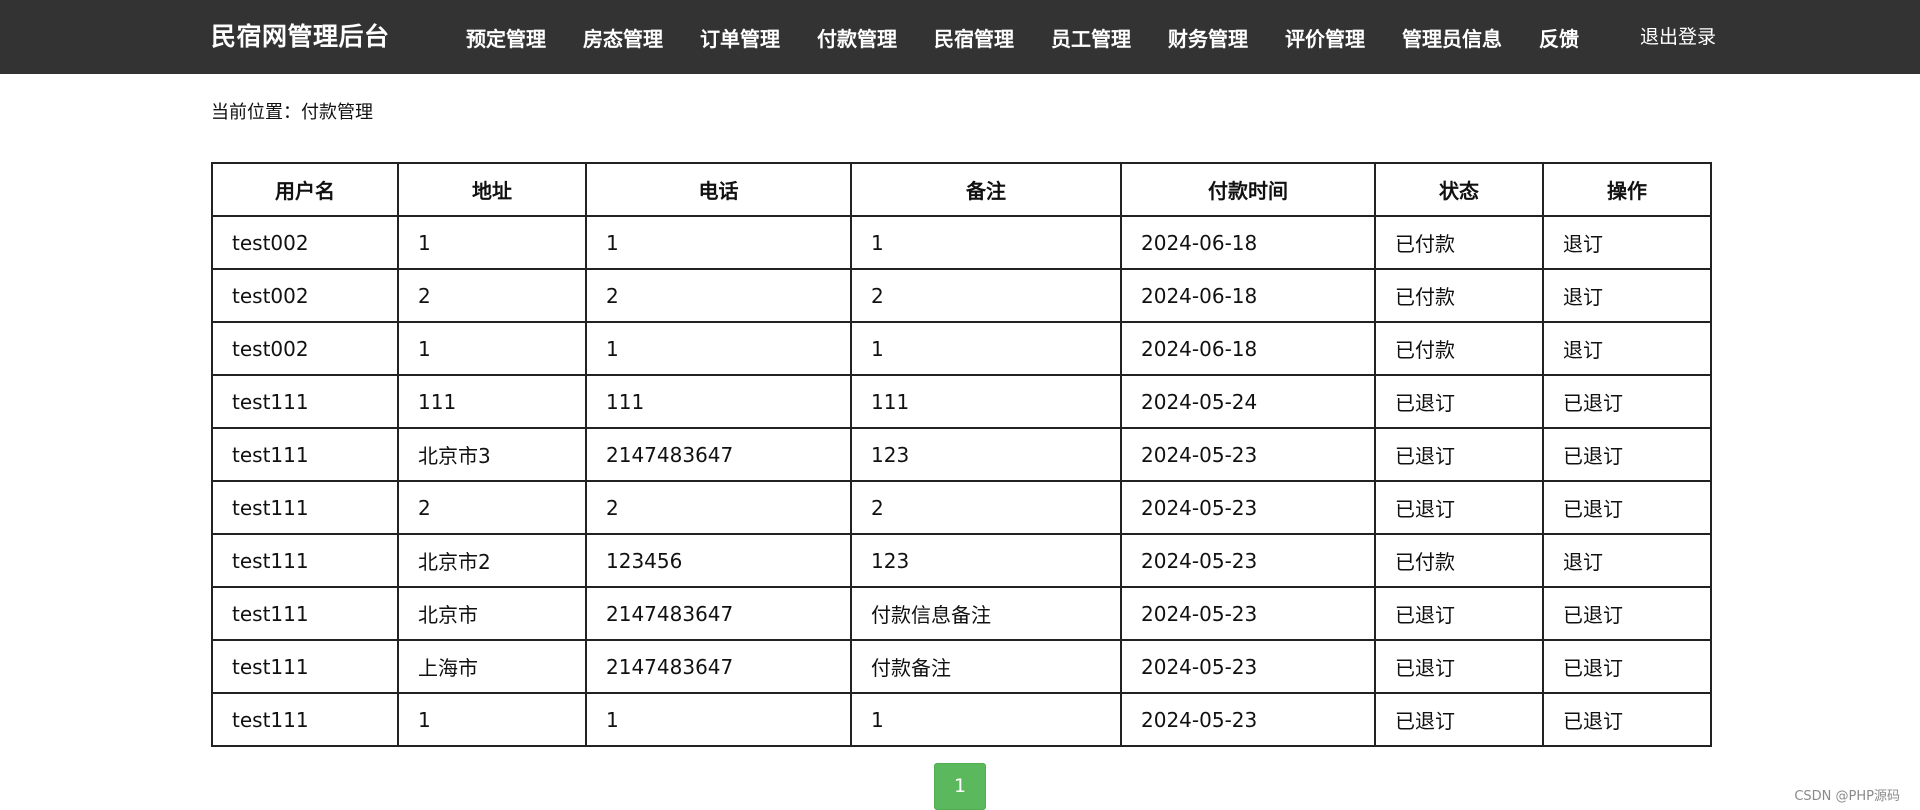  What do you see at coordinates (492, 666) in the screenshot?
I see `cell-address: 上海市` at bounding box center [492, 666].